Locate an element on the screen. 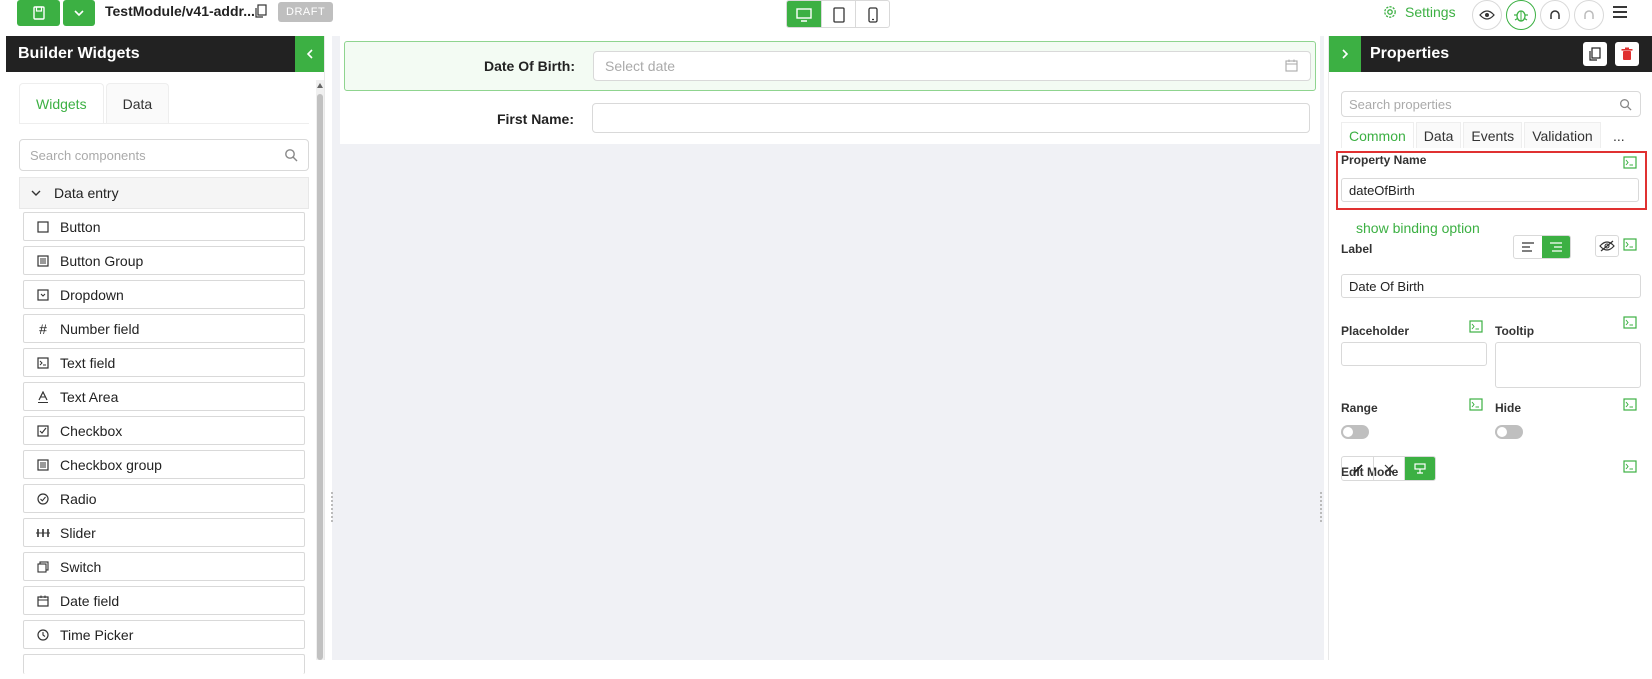 Image resolution: width=1652 pixels, height=679 pixels. widget-item: Button Group is located at coordinates (164, 260).